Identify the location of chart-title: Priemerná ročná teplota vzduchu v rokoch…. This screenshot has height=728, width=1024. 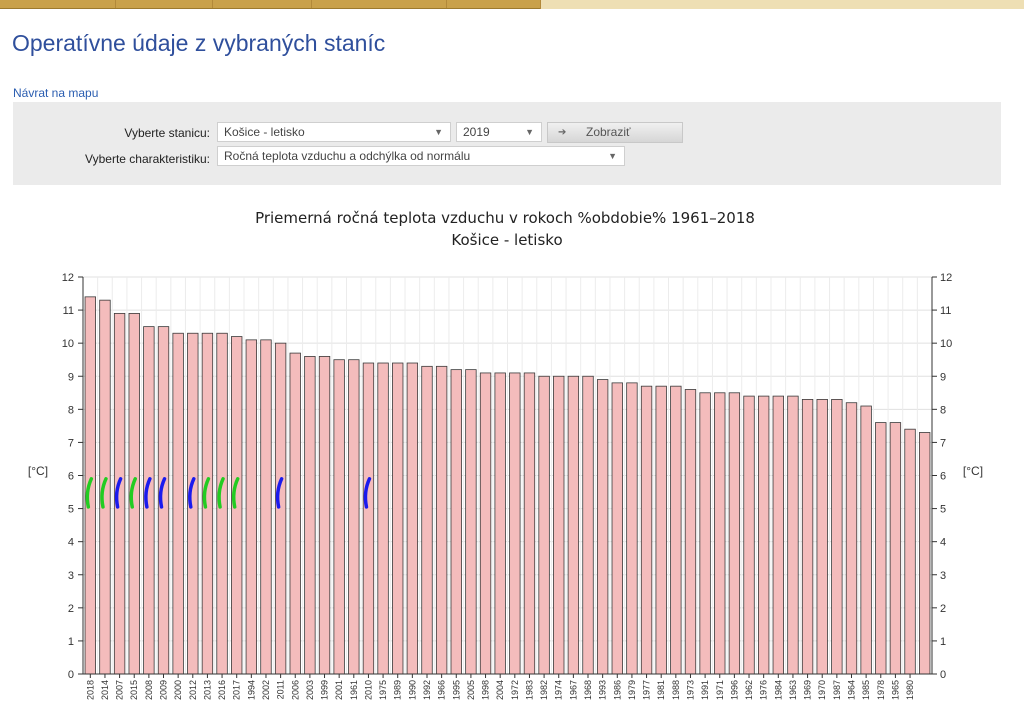
(505, 218).